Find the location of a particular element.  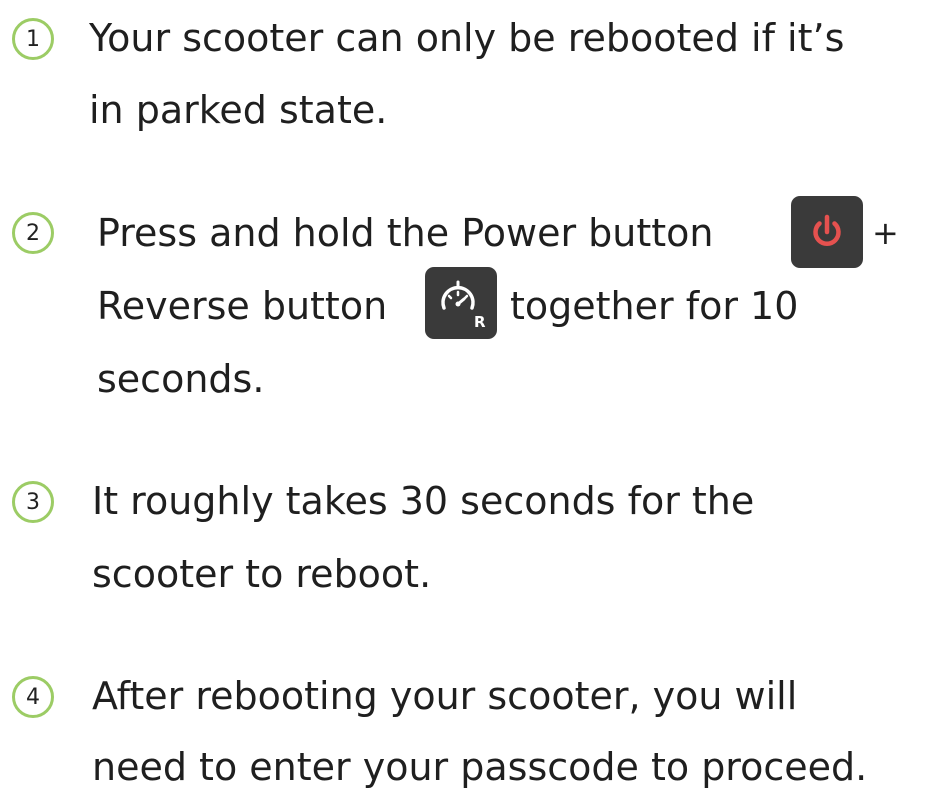

speedometer-reverse-icon: R is located at coordinates (463, 305).